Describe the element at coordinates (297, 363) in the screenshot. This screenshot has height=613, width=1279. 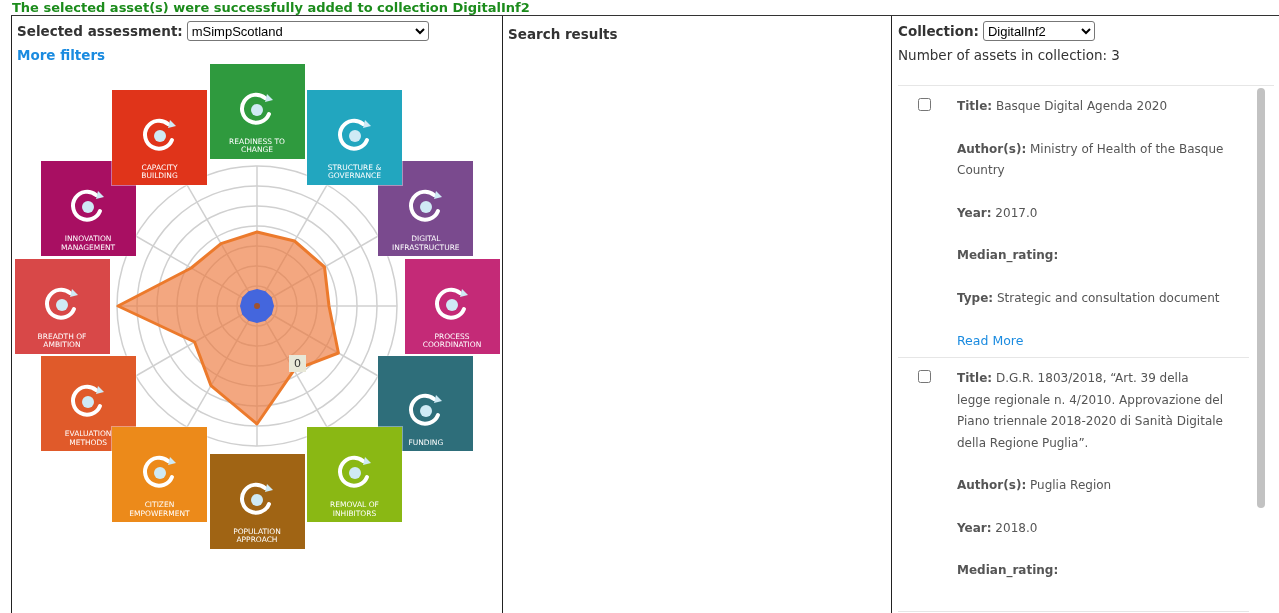
I see `value-tooltip: 0` at that location.